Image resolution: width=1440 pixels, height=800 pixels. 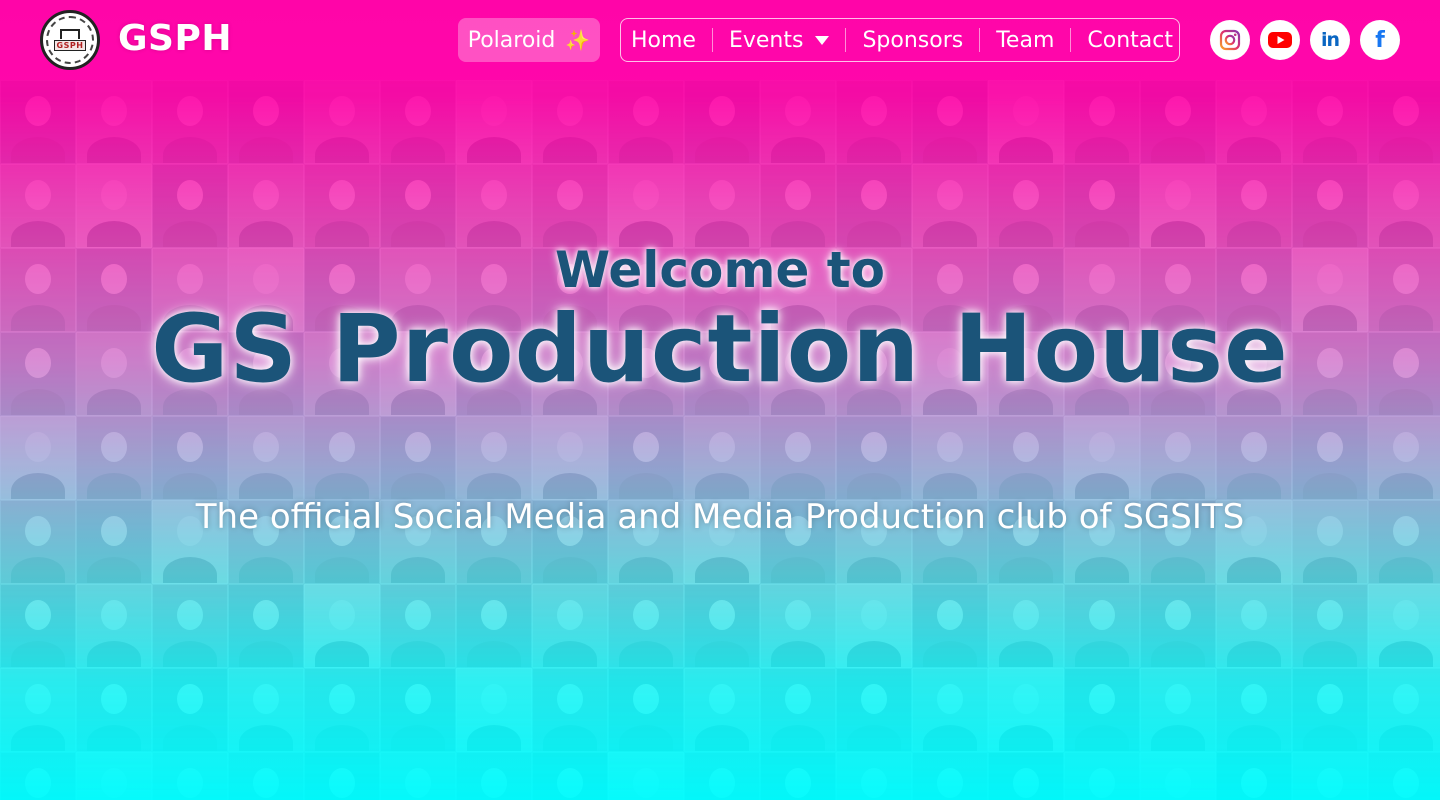 What do you see at coordinates (578, 40) in the screenshot?
I see `sparkle-icon: ✨` at bounding box center [578, 40].